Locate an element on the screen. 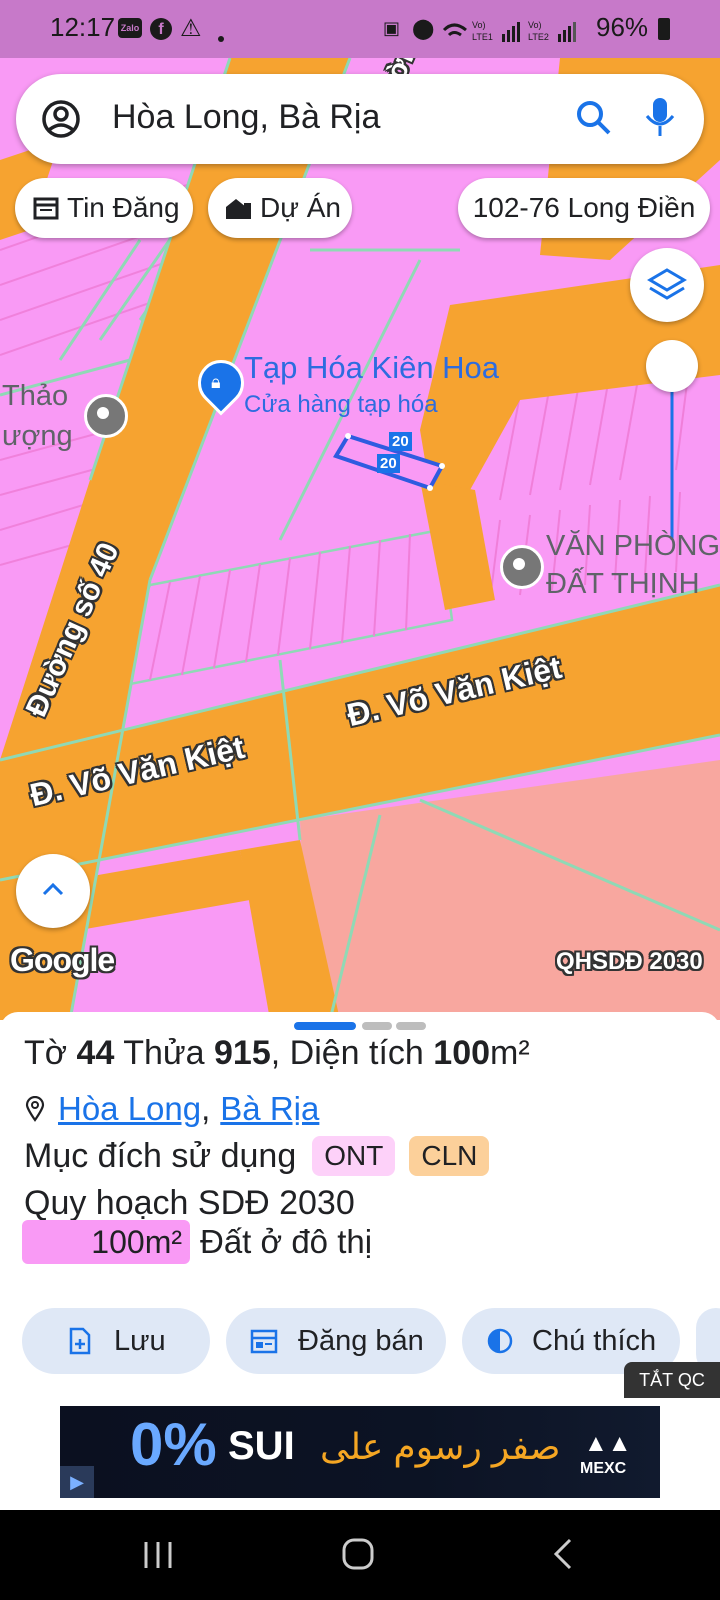 The image size is (720, 1600). sheet-number-value: 44 is located at coordinates (95, 1053).